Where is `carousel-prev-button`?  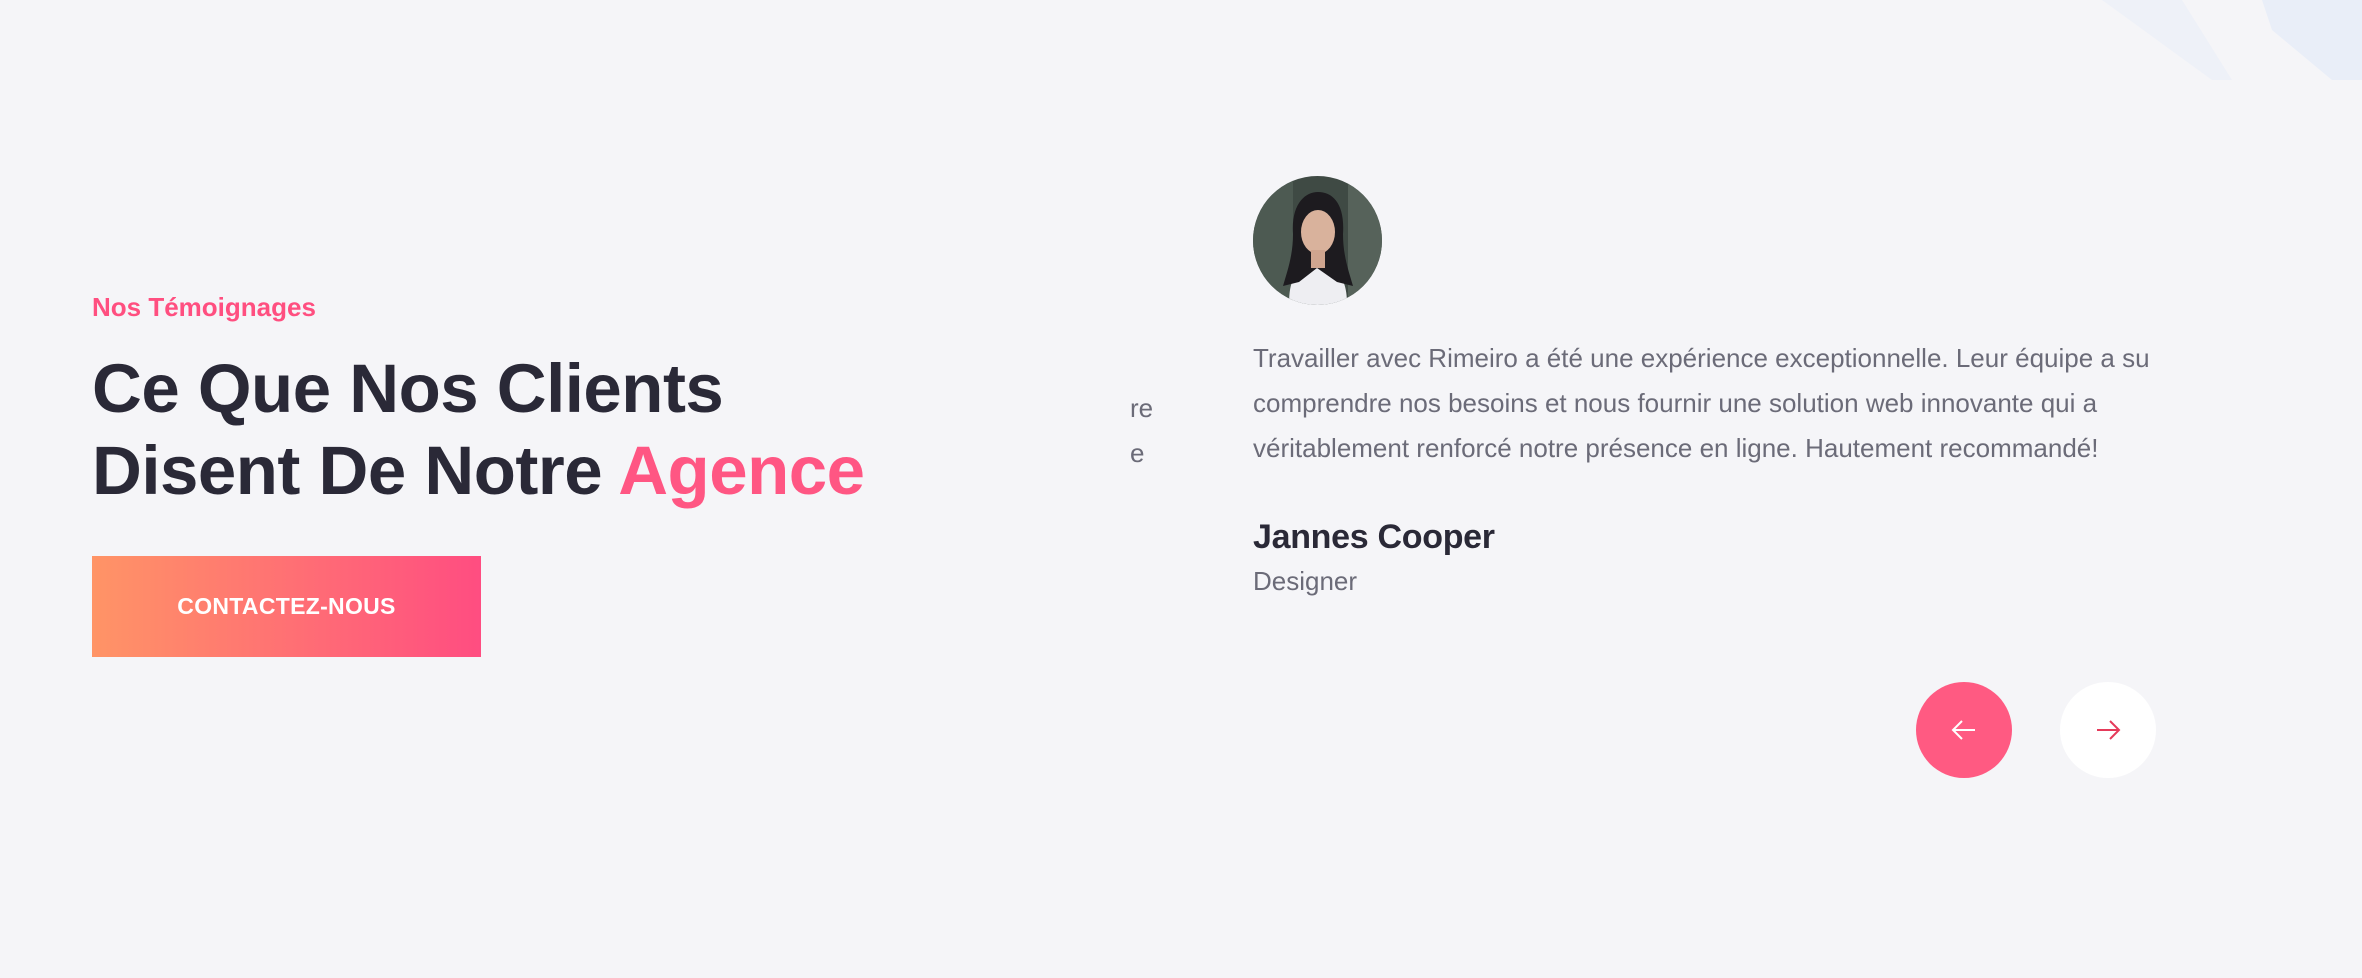
carousel-prev-button is located at coordinates (1964, 730).